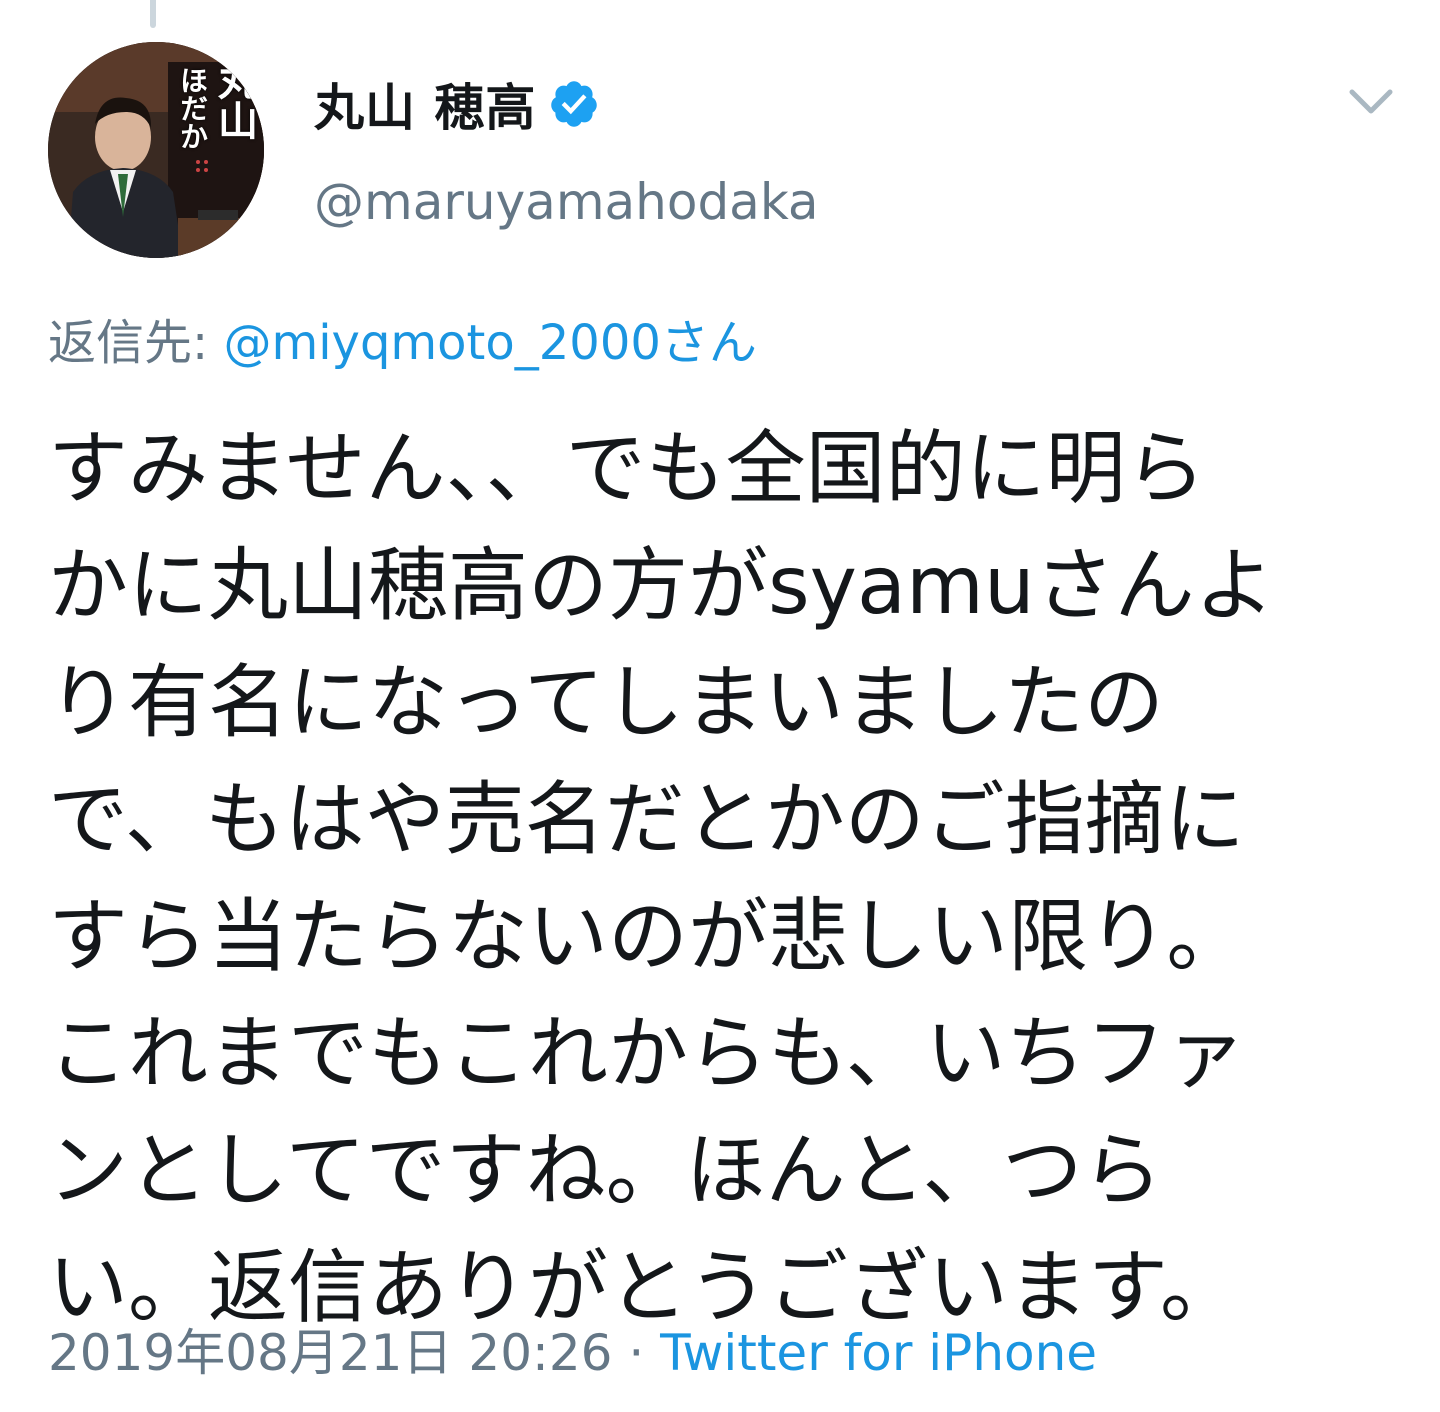 This screenshot has height=1412, width=1440. I want to click on avatar-overlay-name-kana: ほだか, so click(192, 108).